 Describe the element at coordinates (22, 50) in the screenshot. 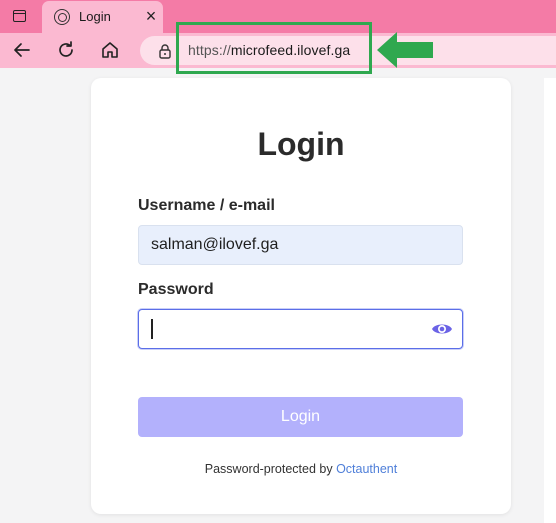

I see `back-arrow-icon` at that location.